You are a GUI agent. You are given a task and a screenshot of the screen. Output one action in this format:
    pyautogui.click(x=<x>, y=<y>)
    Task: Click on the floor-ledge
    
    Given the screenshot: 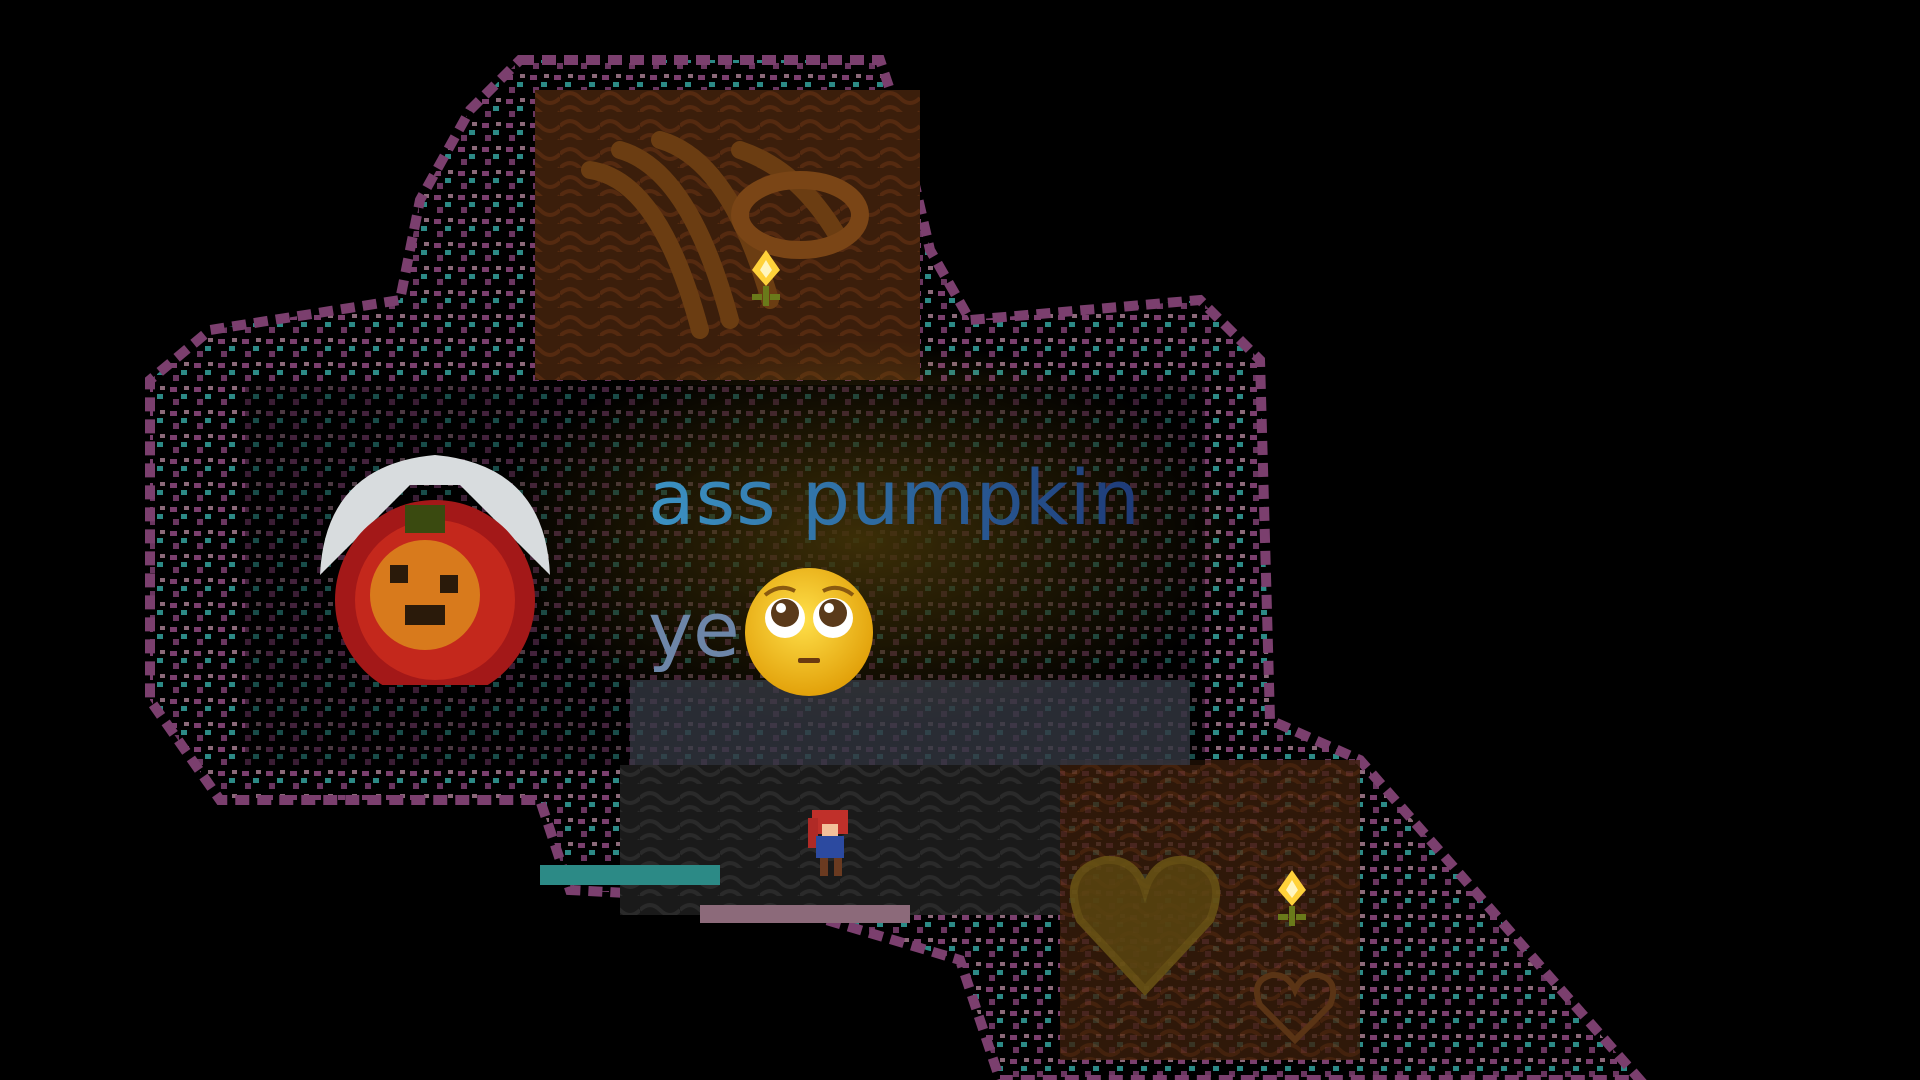 What is the action you would take?
    pyautogui.click(x=805, y=914)
    